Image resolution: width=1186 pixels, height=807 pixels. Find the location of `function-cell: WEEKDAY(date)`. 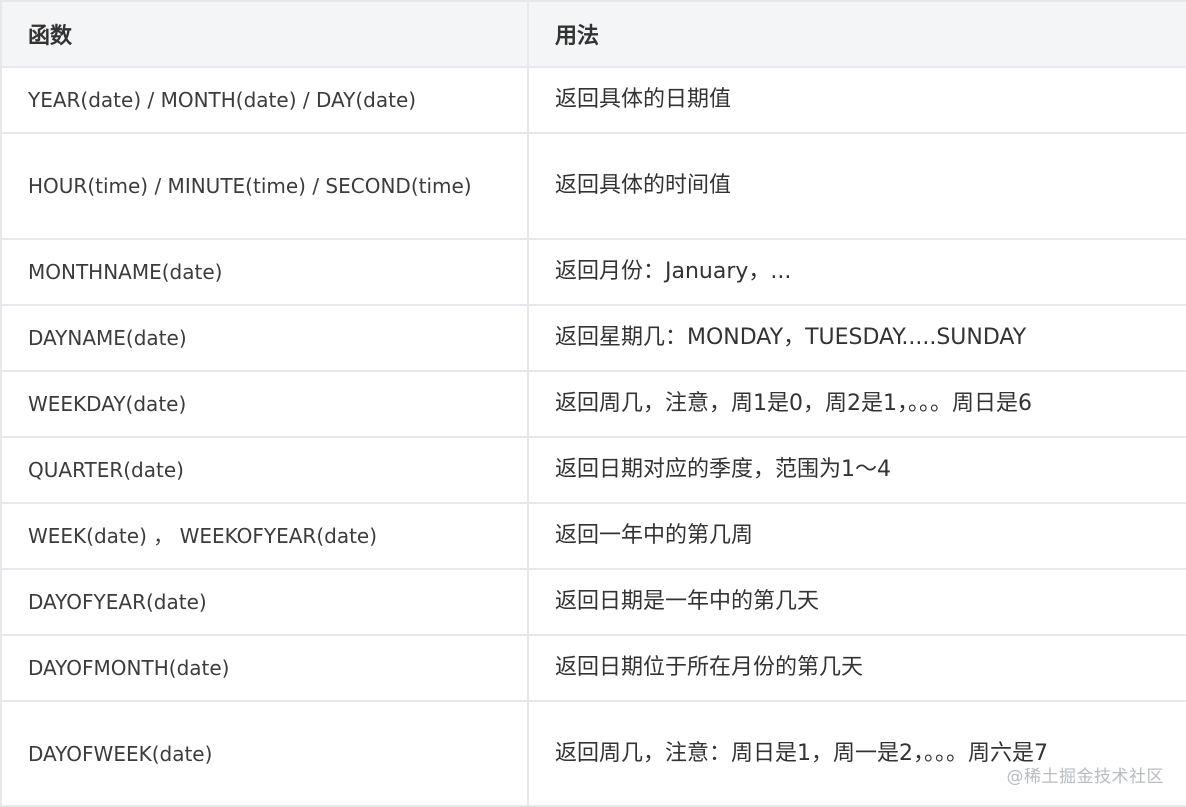

function-cell: WEEKDAY(date) is located at coordinates (264, 404).